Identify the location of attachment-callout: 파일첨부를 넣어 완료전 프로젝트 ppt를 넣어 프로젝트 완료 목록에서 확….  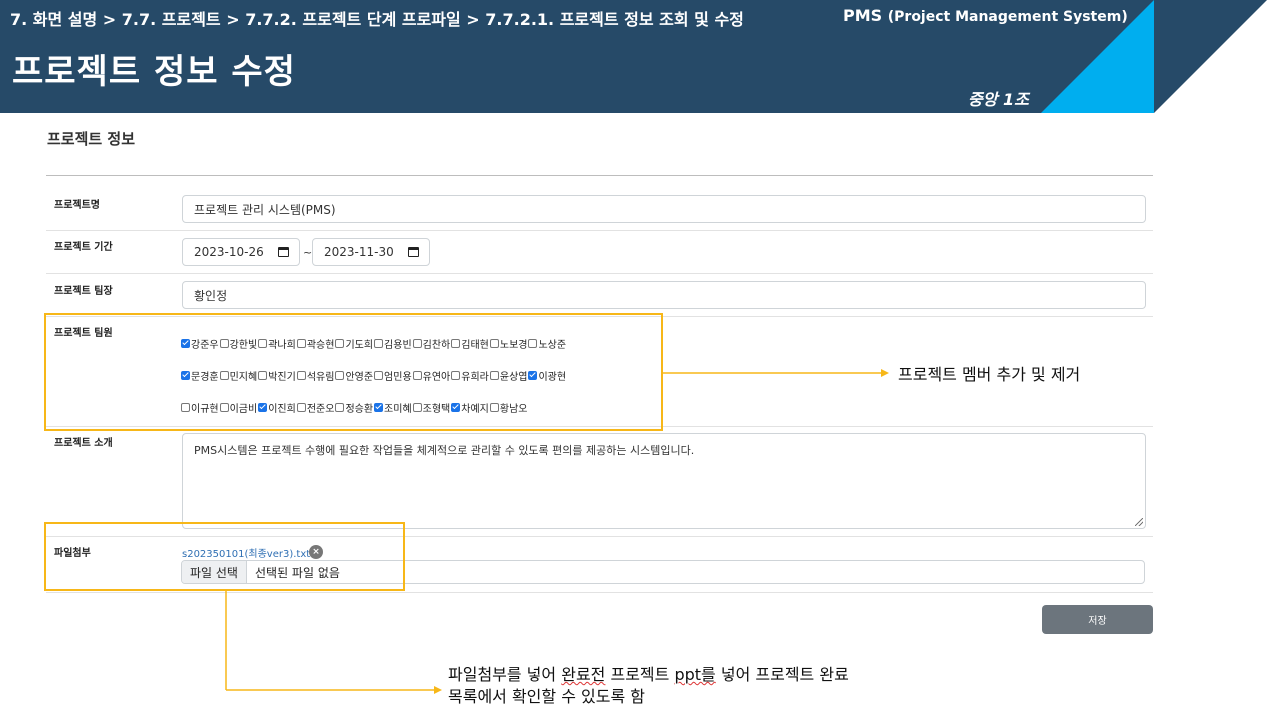
(648, 686).